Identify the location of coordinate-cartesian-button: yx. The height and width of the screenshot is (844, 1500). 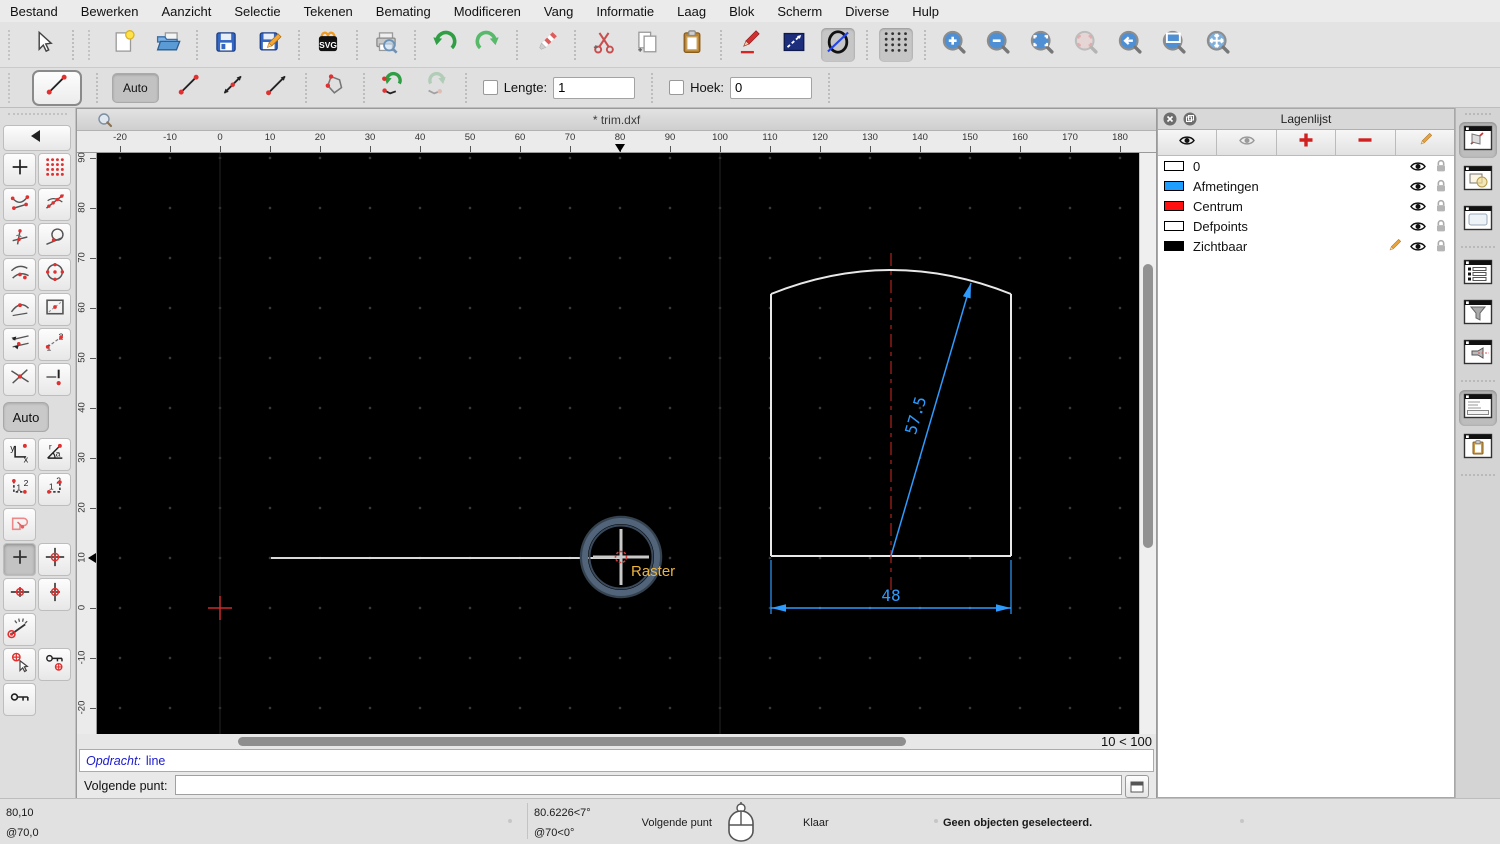
(19, 454).